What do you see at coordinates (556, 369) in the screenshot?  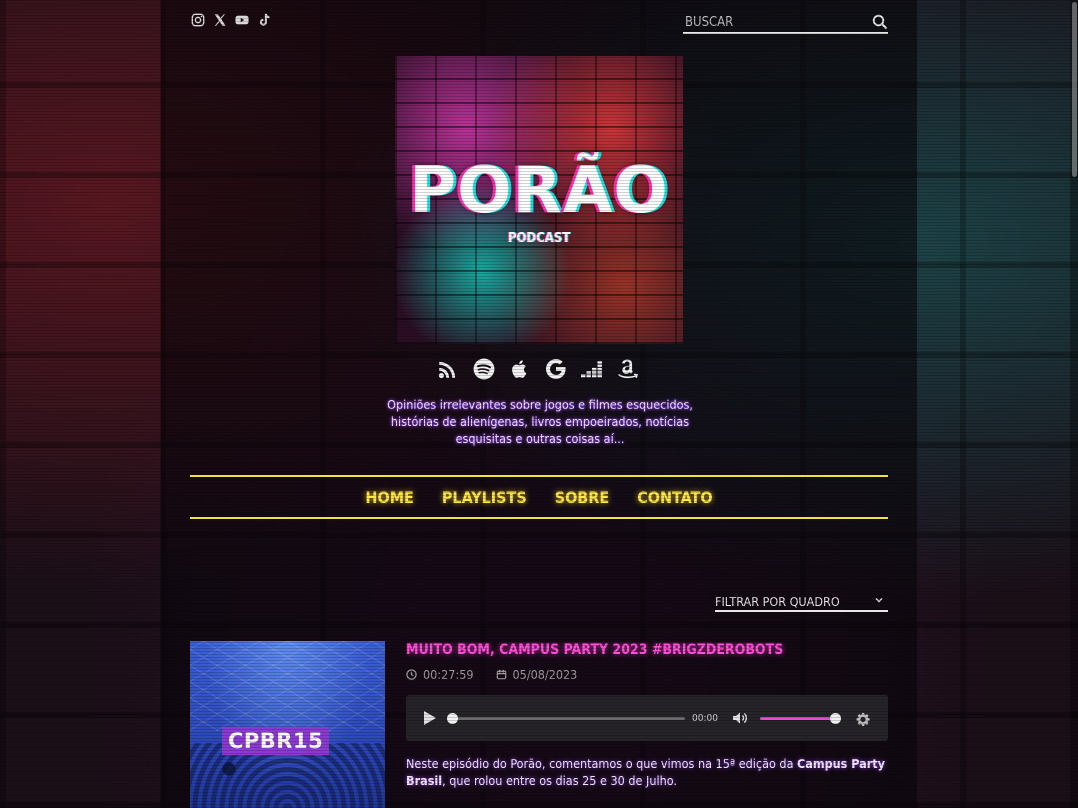 I see `google-icon` at bounding box center [556, 369].